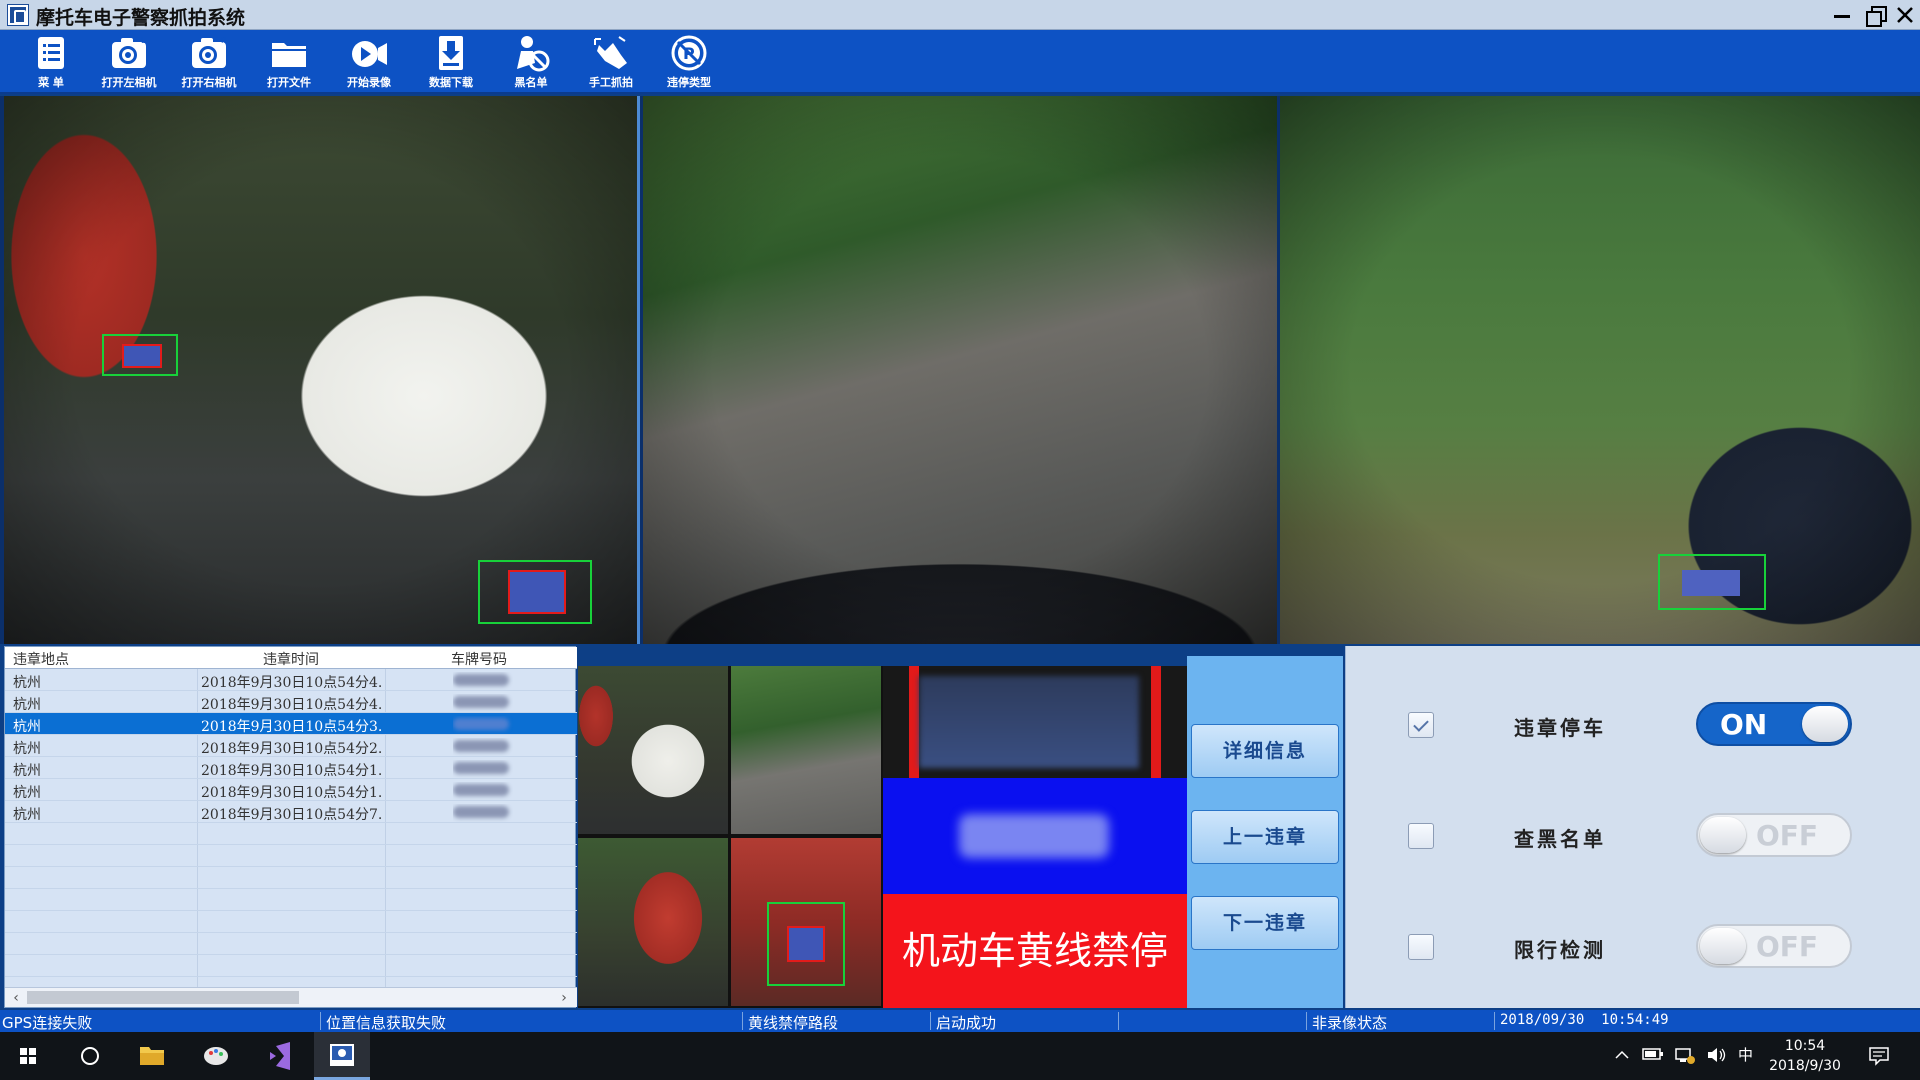  Describe the element at coordinates (611, 63) in the screenshot. I see `manual-capture-button: 手工抓拍` at that location.